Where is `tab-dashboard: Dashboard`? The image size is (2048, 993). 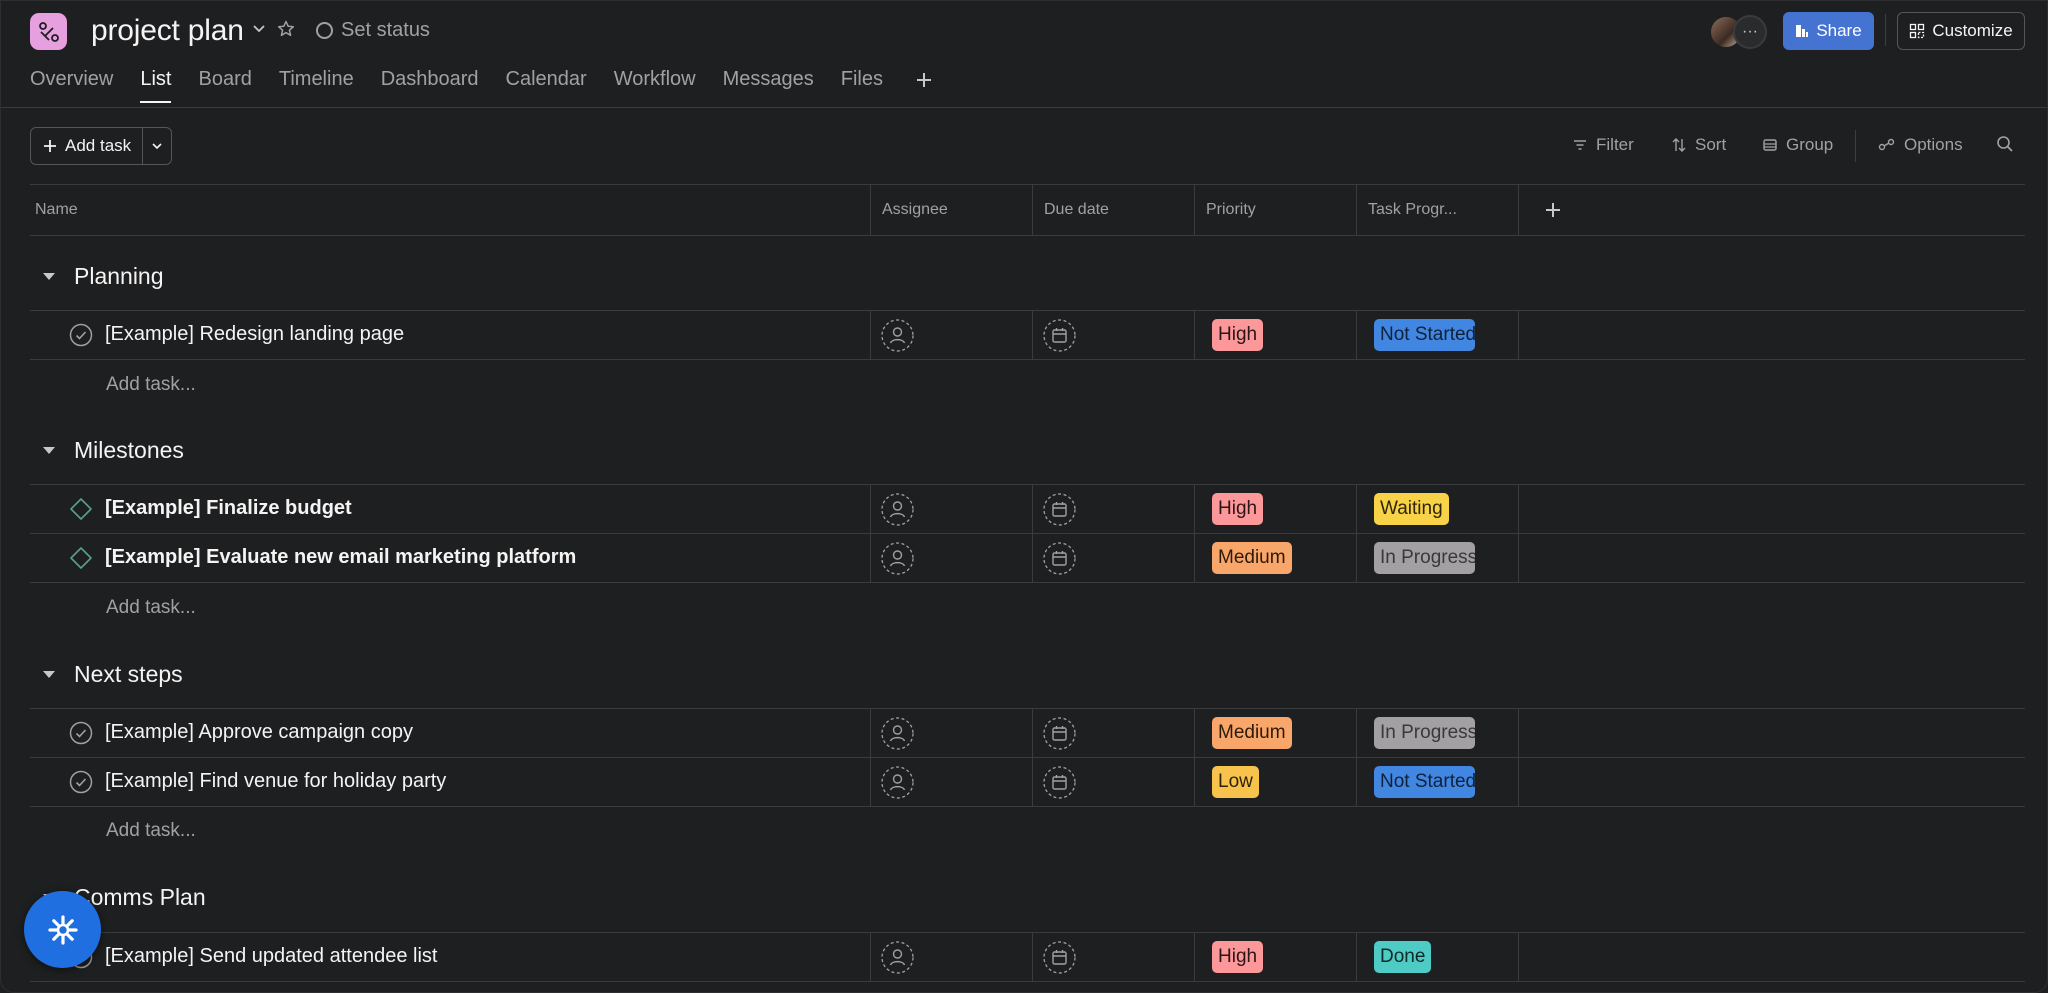
tab-dashboard: Dashboard is located at coordinates (430, 85).